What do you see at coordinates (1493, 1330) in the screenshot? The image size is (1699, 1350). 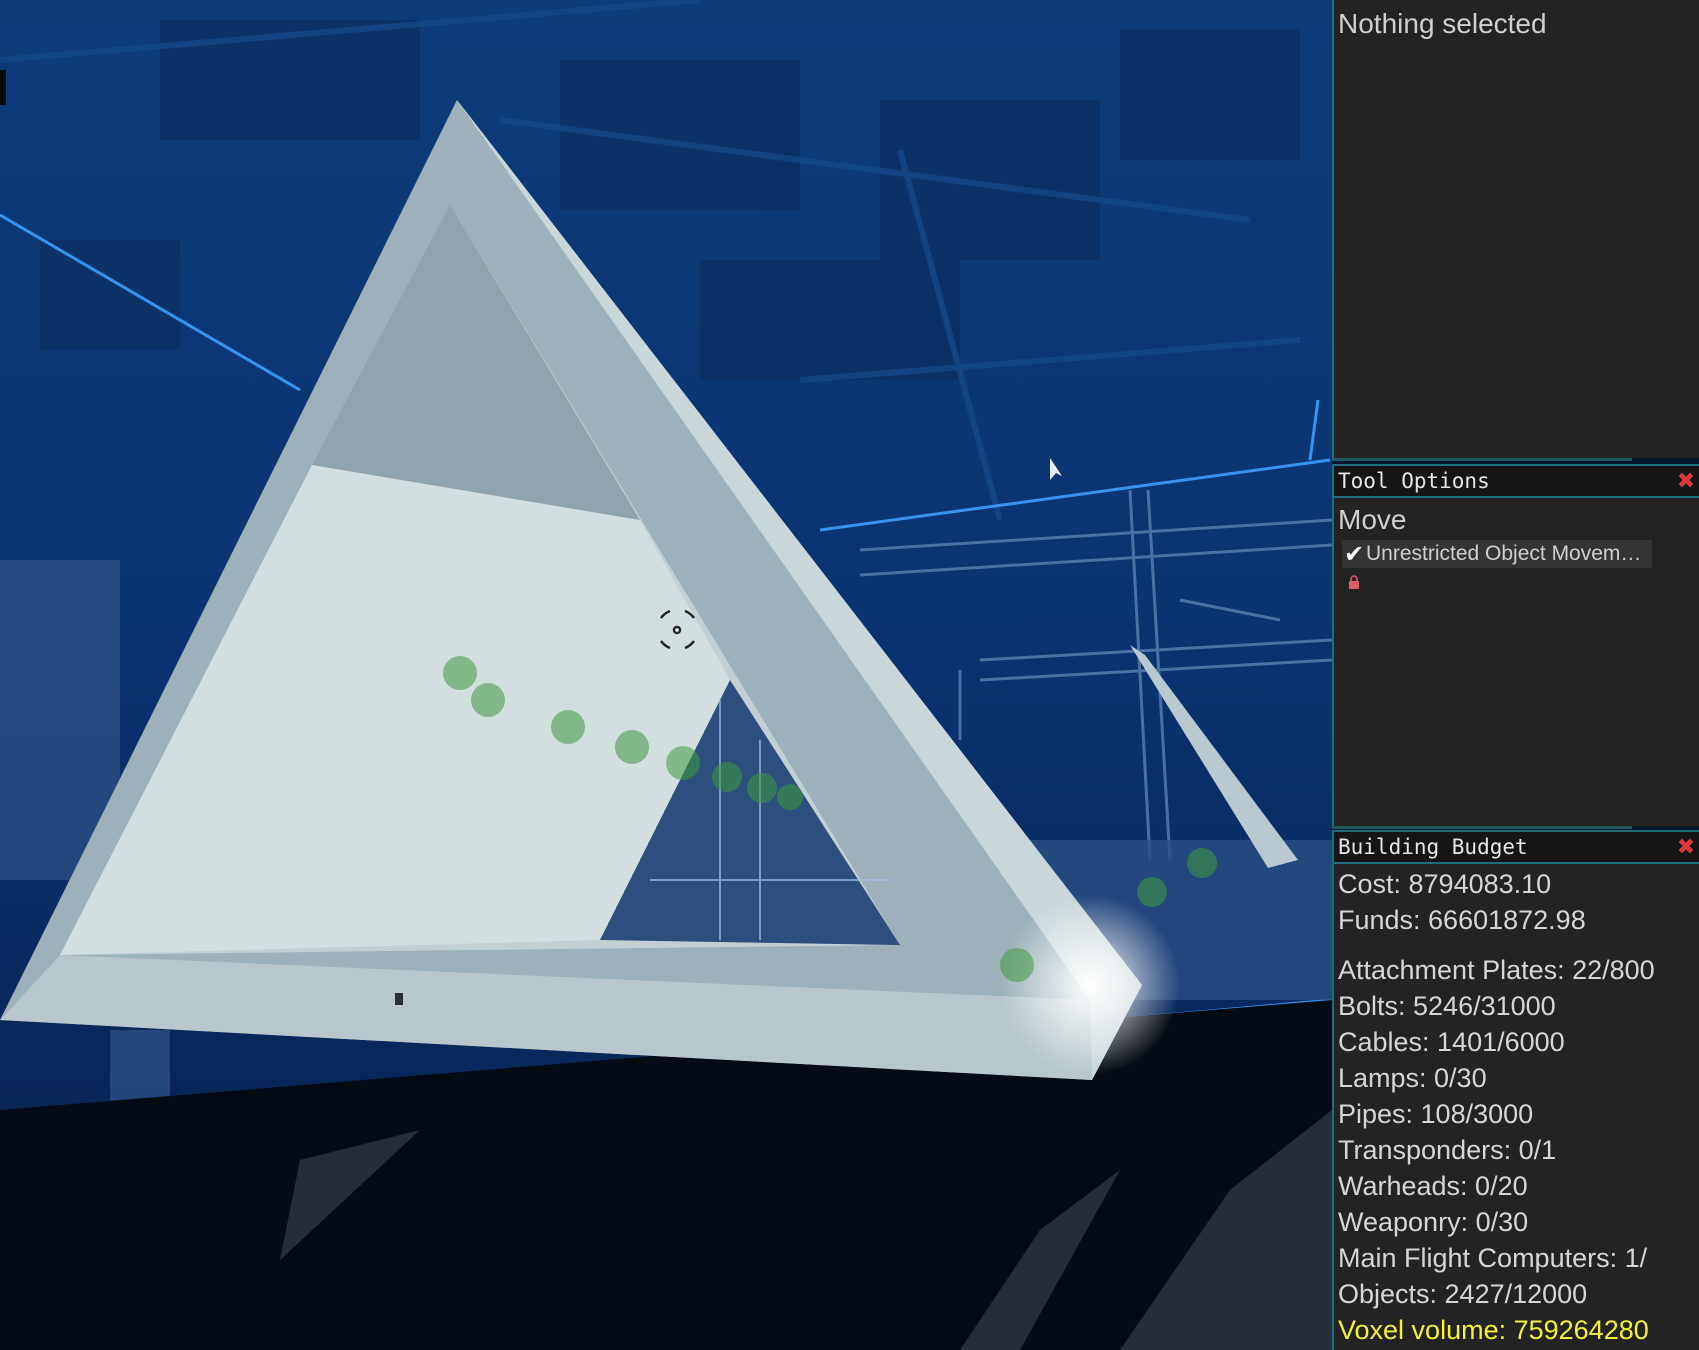 I see `budget-voxel-volume: Voxel volume: 759264280` at bounding box center [1493, 1330].